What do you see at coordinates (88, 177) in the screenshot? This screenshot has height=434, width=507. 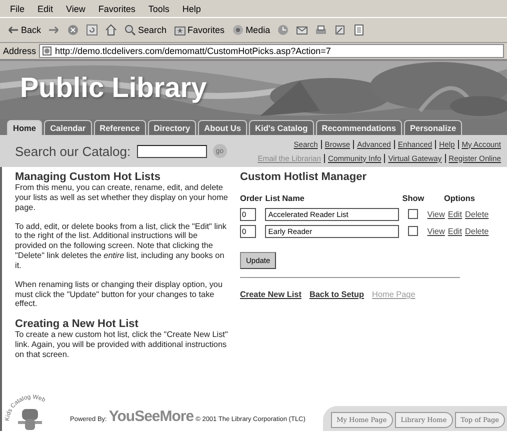 I see `section-heading: Managing Custom Hot Lists` at bounding box center [88, 177].